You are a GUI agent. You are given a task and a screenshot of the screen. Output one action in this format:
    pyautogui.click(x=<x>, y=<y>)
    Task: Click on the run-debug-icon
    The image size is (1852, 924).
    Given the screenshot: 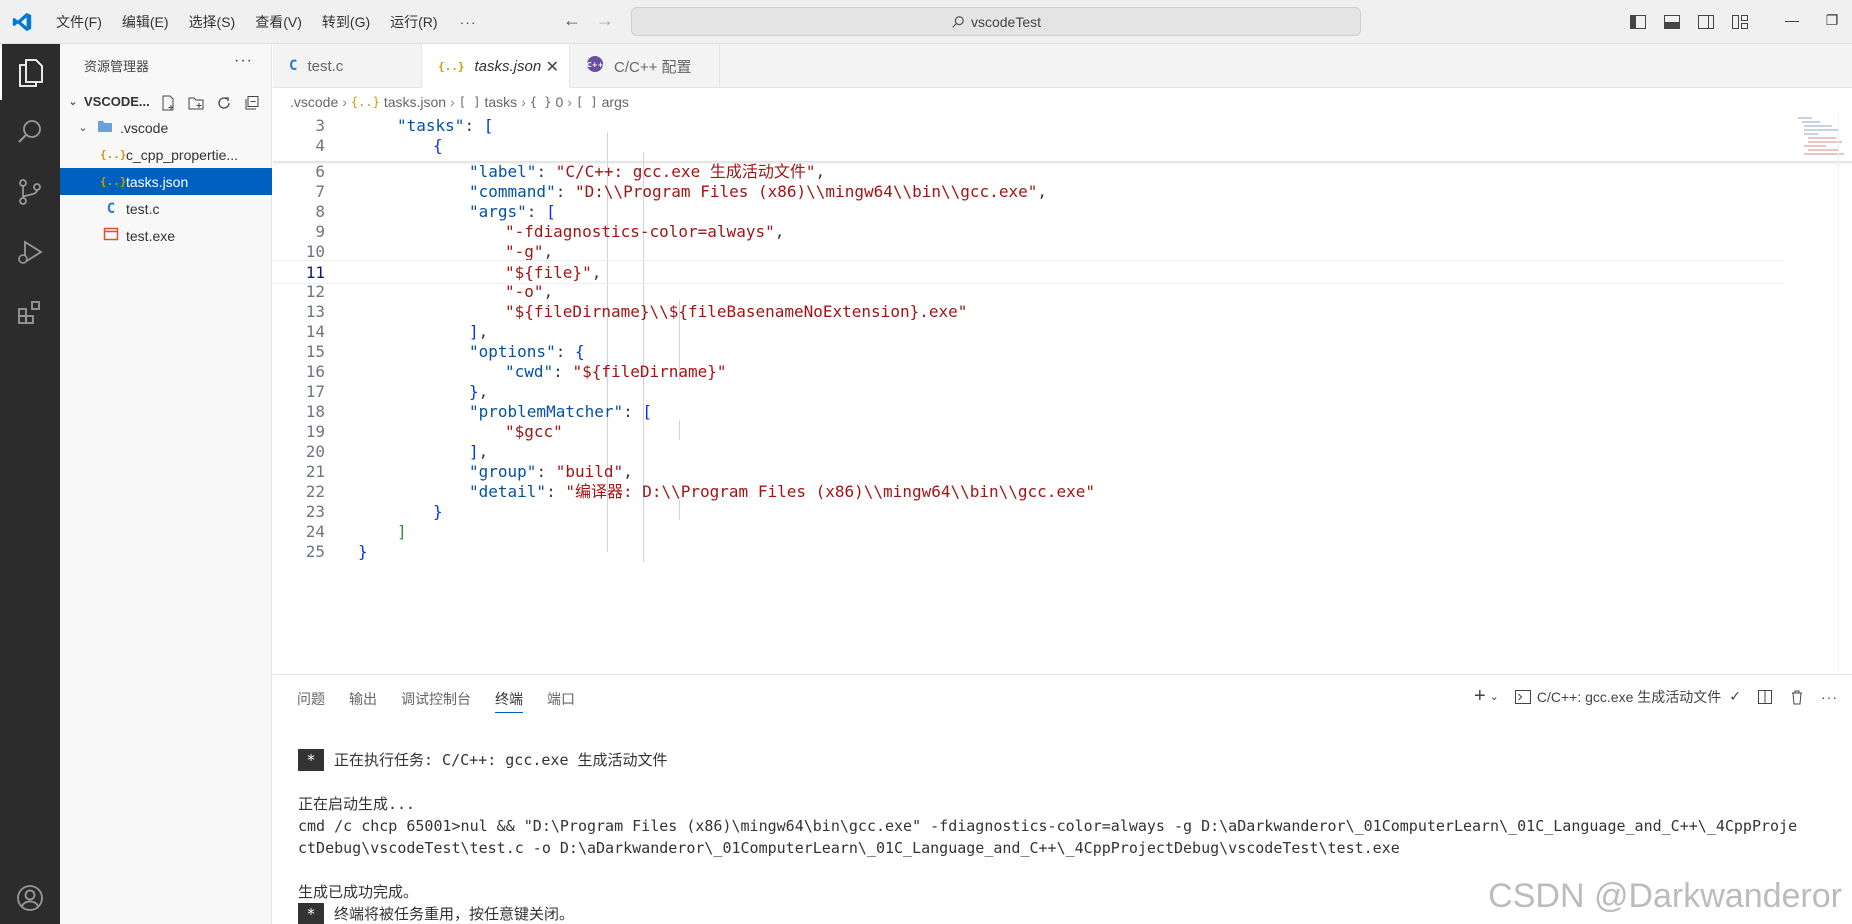 What is the action you would take?
    pyautogui.click(x=30, y=252)
    